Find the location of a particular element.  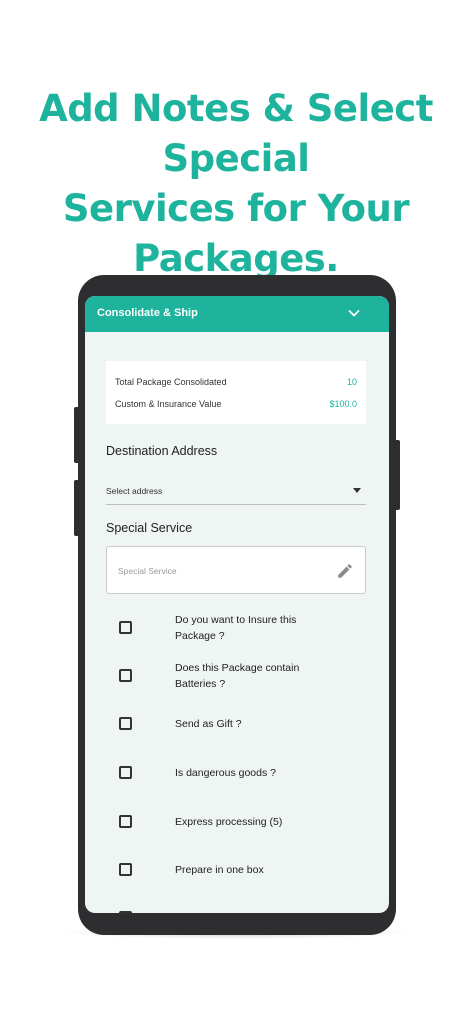

pencil-icon is located at coordinates (345, 571).